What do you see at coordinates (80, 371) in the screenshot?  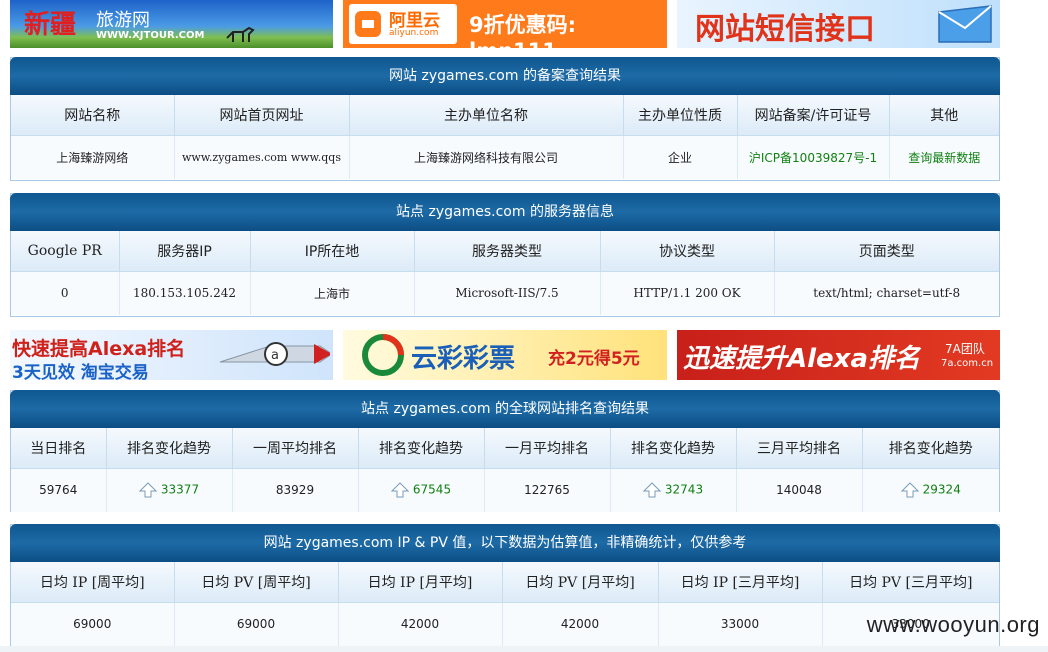 I see `ad-alexa-line2: 3天见效 淘宝交易` at bounding box center [80, 371].